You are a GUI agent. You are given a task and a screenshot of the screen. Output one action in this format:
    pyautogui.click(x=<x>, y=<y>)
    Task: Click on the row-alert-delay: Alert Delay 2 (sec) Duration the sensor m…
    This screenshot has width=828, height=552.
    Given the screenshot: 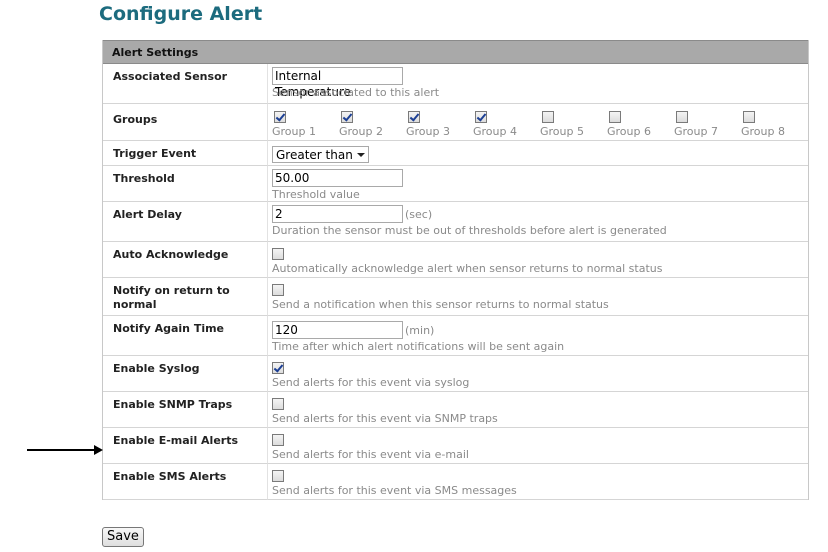 What is the action you would take?
    pyautogui.click(x=455, y=222)
    